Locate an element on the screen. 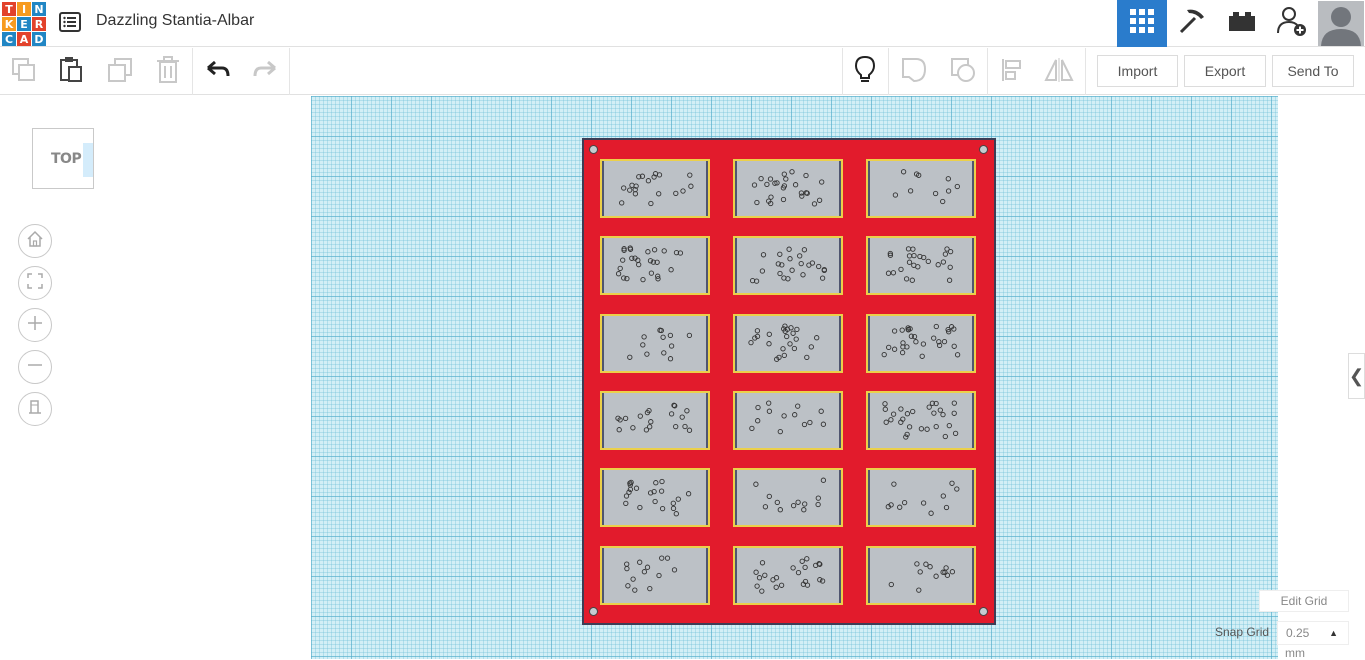  logo-letter: T is located at coordinates (9, 9).